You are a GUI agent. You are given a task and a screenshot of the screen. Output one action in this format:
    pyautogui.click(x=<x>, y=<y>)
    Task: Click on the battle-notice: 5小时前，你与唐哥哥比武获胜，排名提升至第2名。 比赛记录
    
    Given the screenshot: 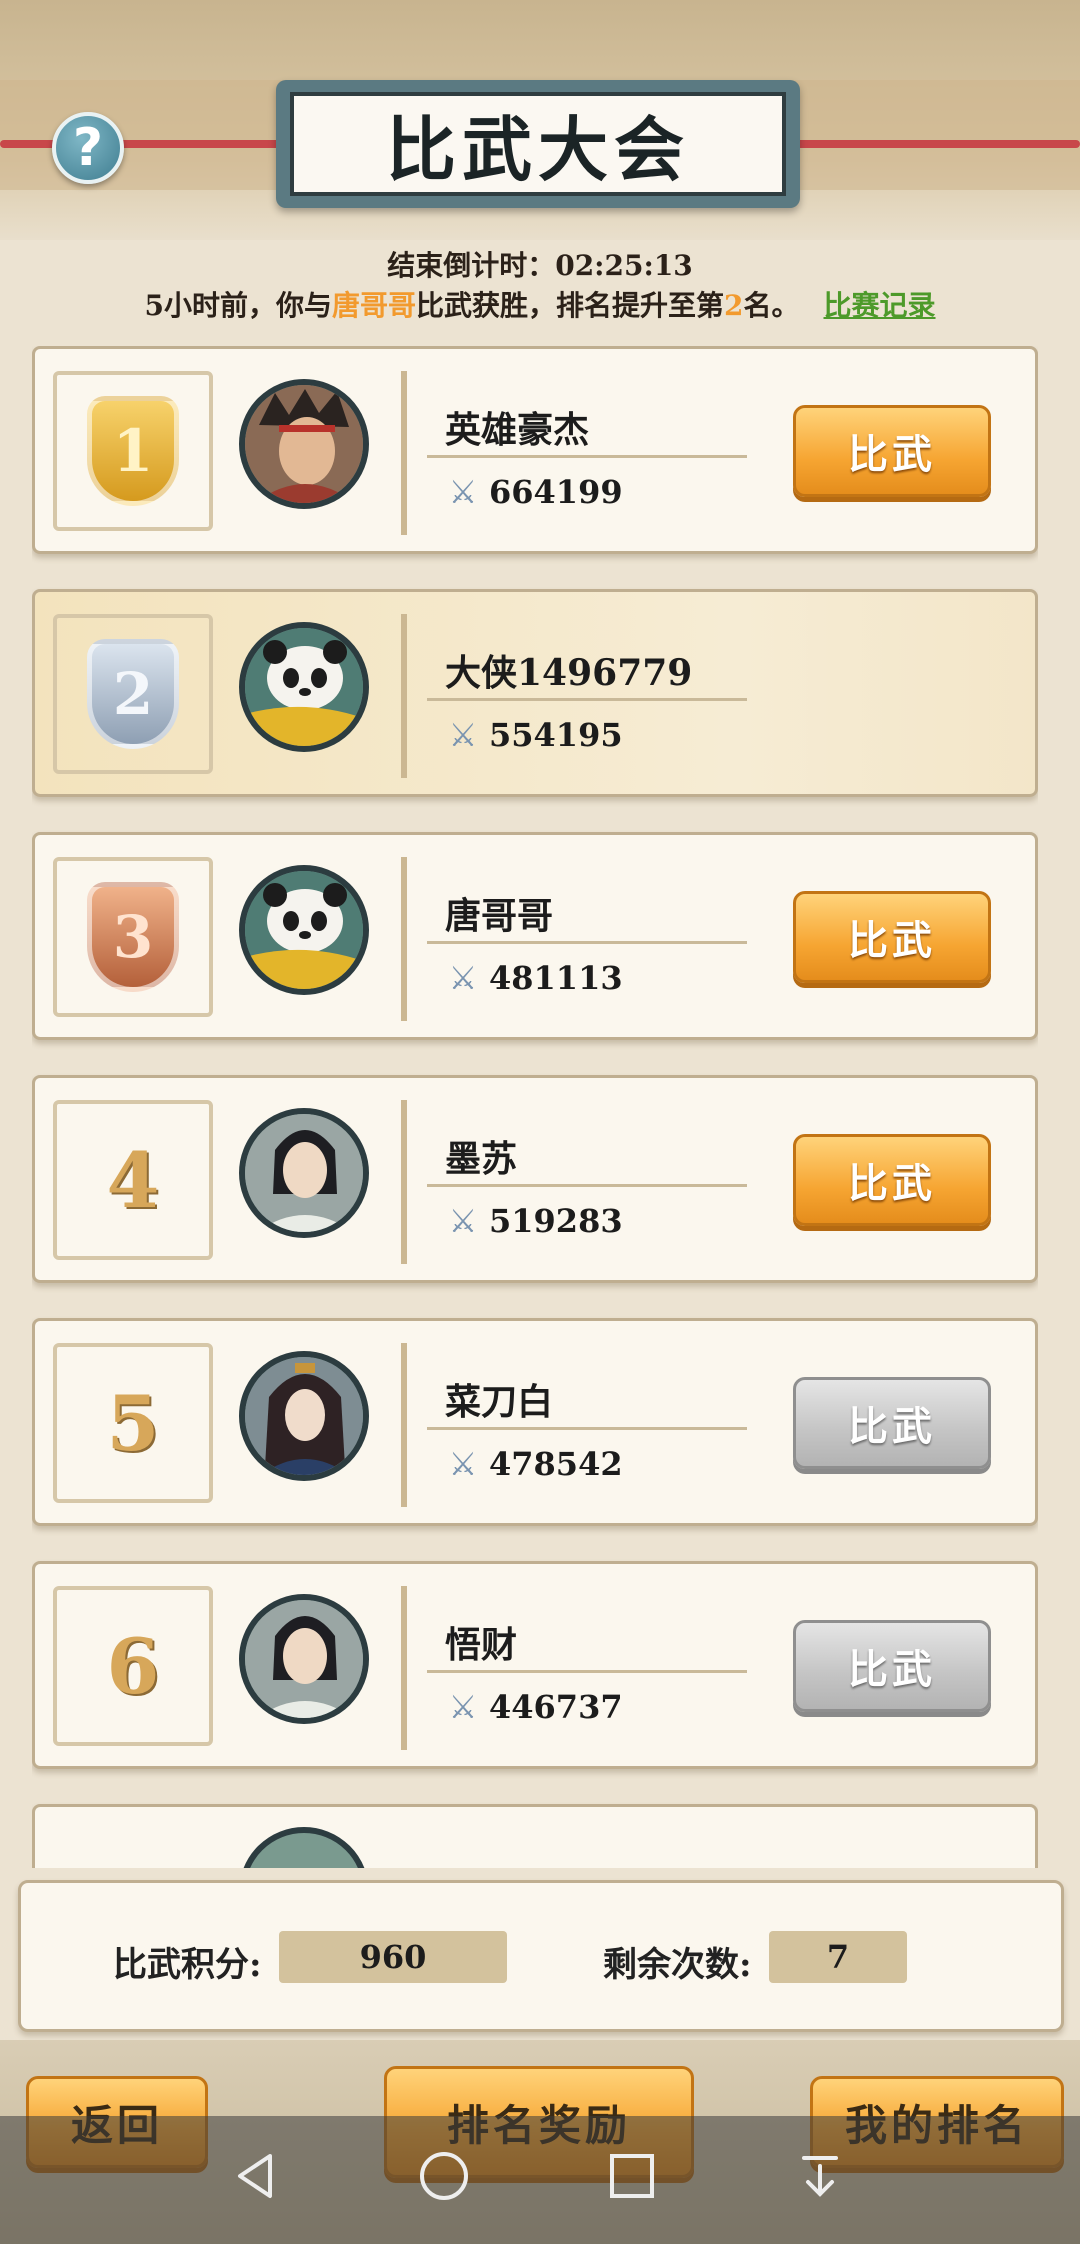 What is the action you would take?
    pyautogui.click(x=540, y=304)
    